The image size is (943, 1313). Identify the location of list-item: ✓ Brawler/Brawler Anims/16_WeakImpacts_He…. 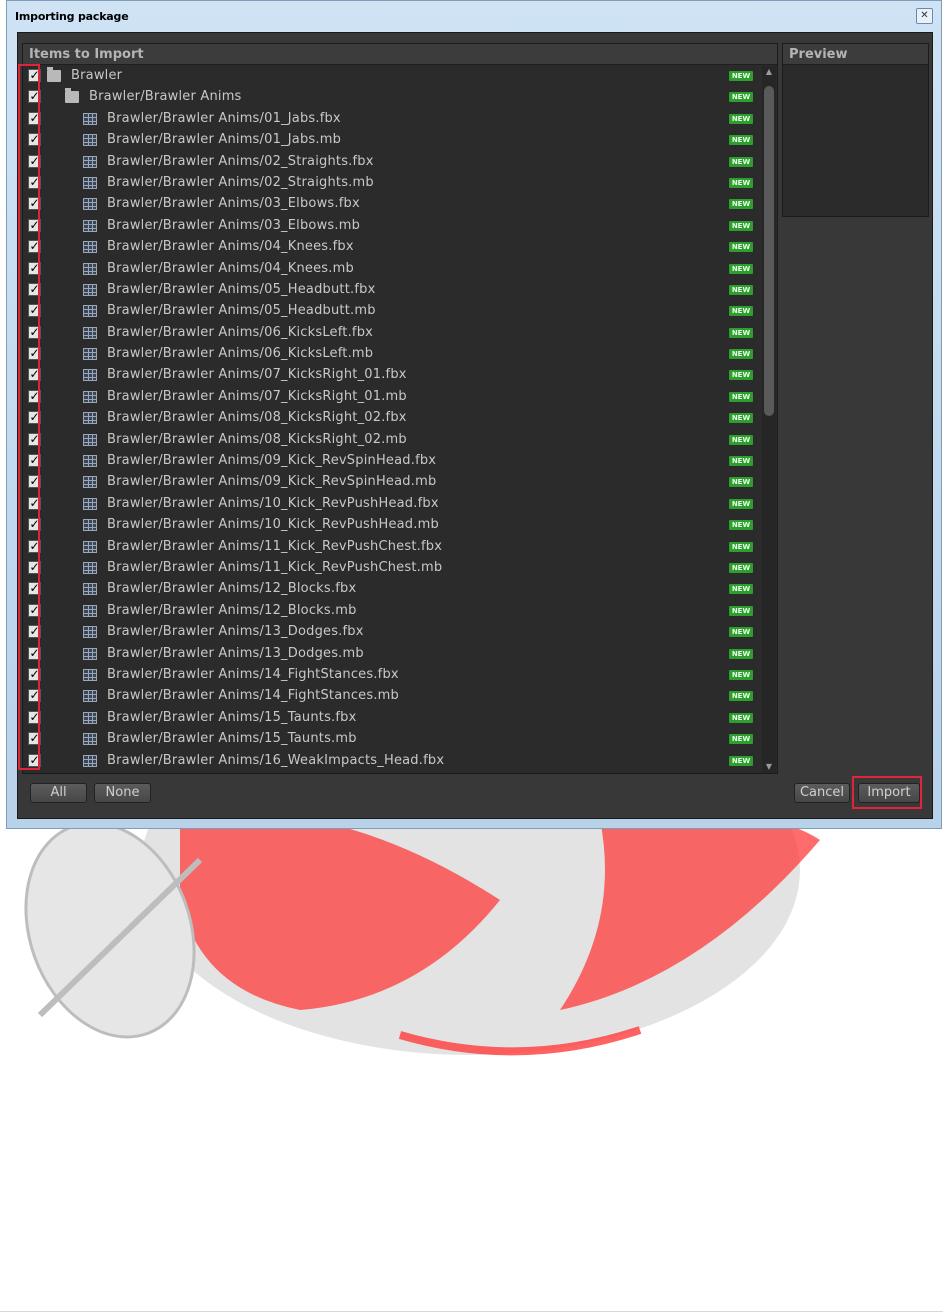
(393, 761).